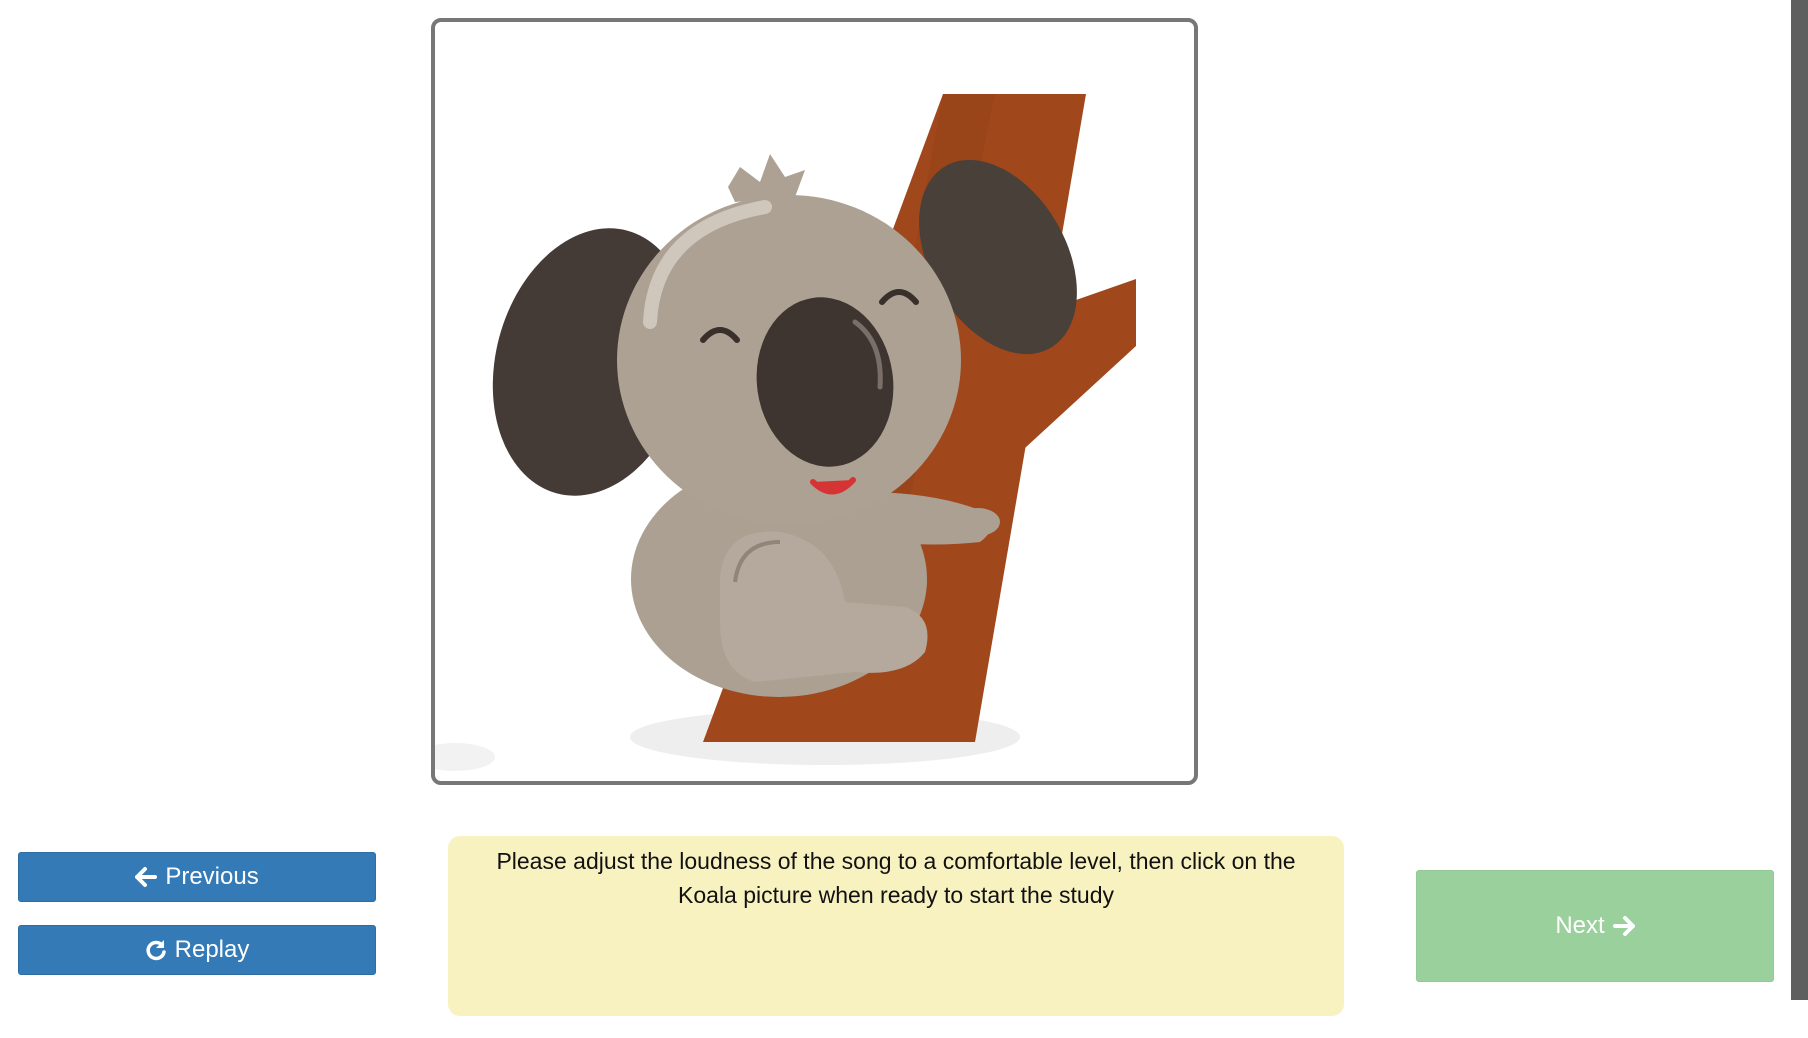 The image size is (1808, 1038). Describe the element at coordinates (1580, 925) in the screenshot. I see `next-button-label: Next` at that location.